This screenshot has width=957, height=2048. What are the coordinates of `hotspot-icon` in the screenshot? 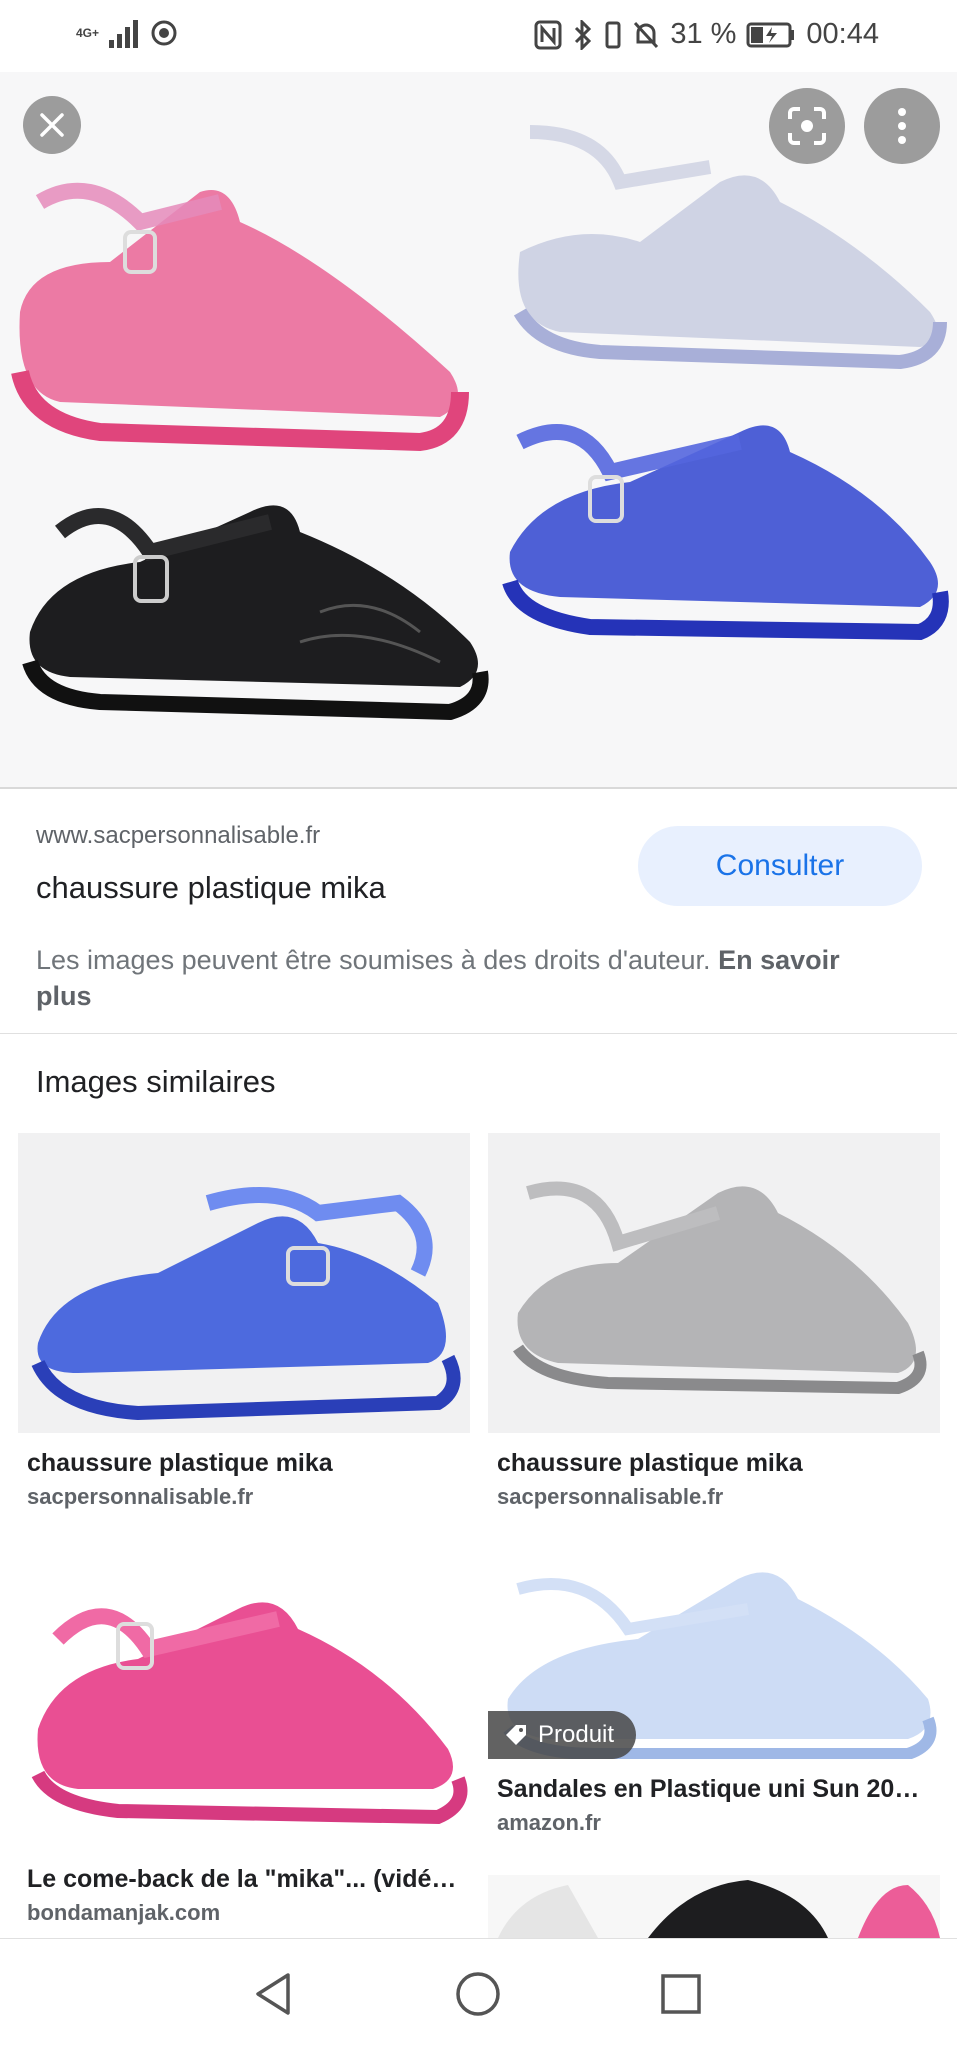 It's located at (164, 33).